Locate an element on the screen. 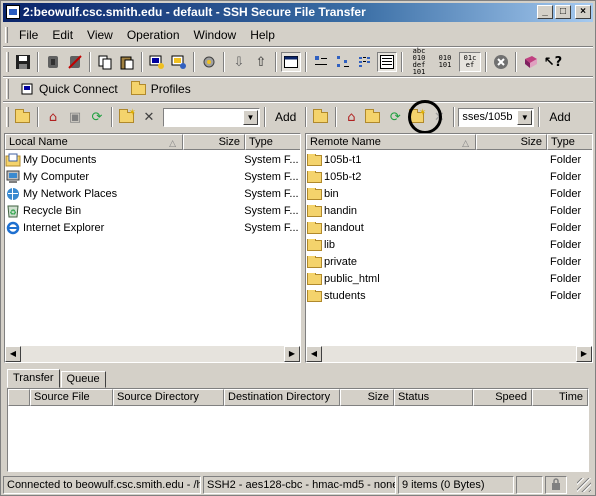  local-path-combo: ▼ is located at coordinates (211, 117).